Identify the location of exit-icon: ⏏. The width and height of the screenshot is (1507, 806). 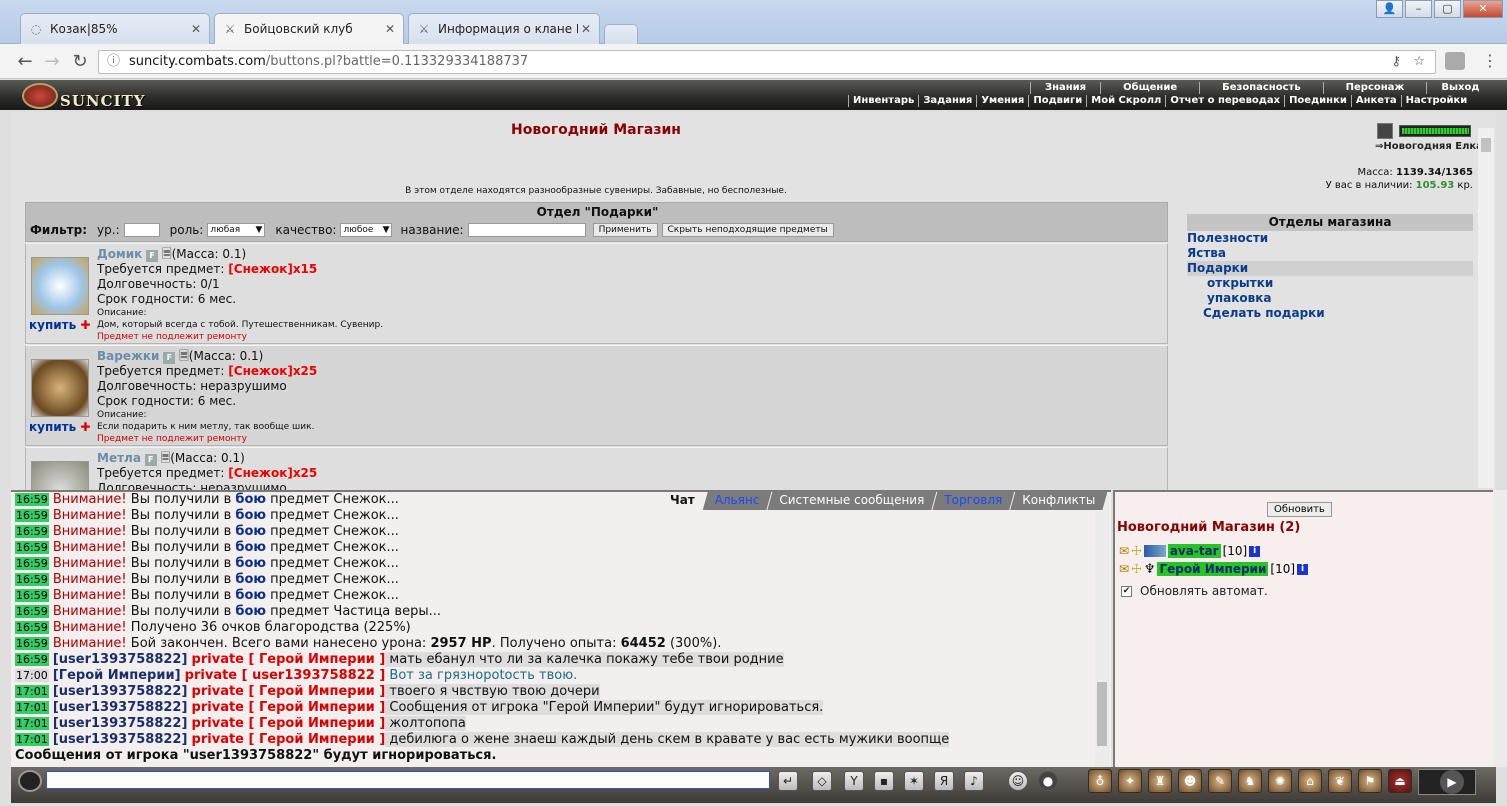
(1400, 781).